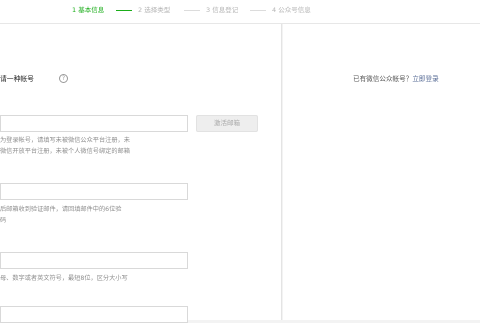  Describe the element at coordinates (154, 10) in the screenshot. I see `step-2-choose-type: 2 选择类型` at that location.